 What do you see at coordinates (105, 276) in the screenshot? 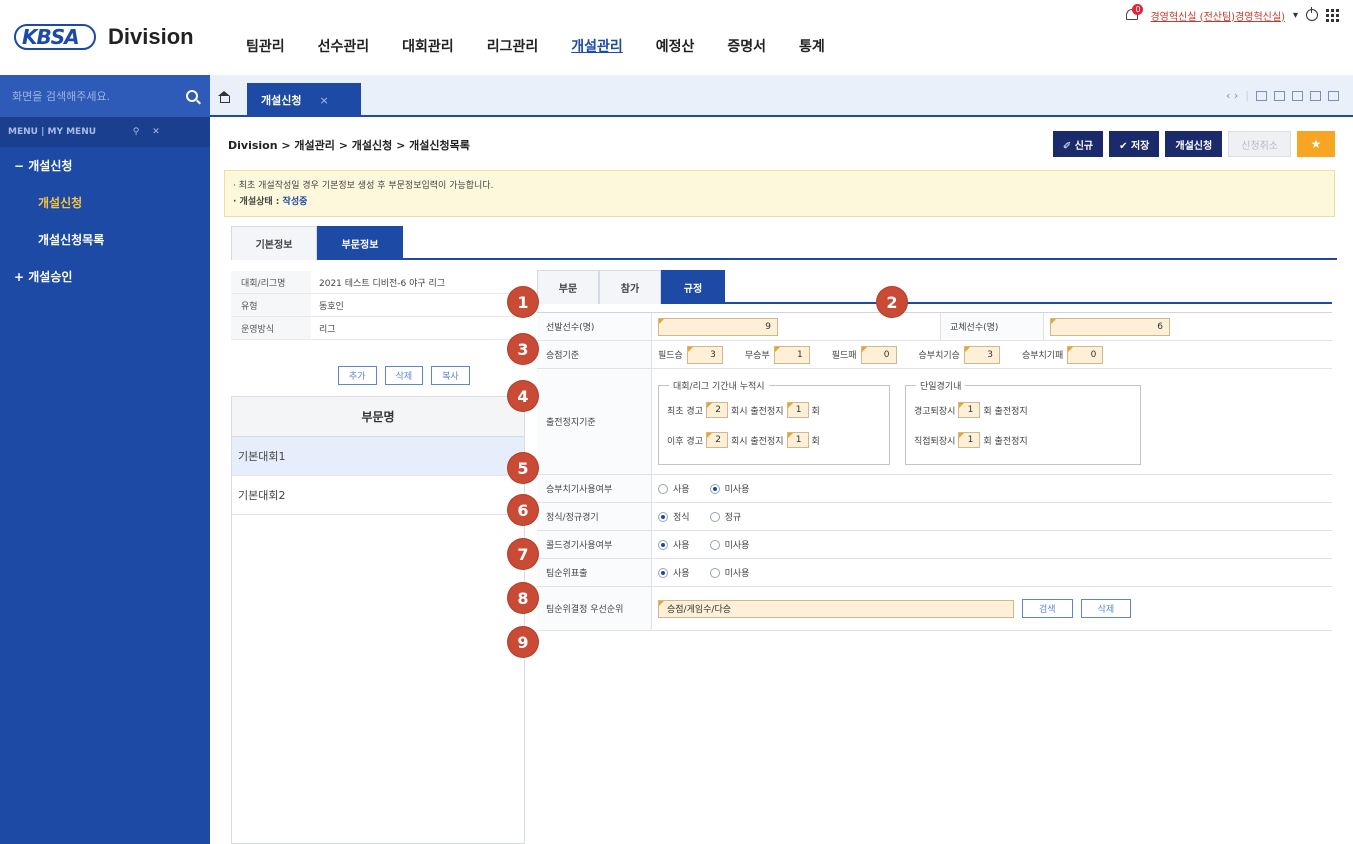
I see `sidebar-group-approve: + 개설승인` at bounding box center [105, 276].